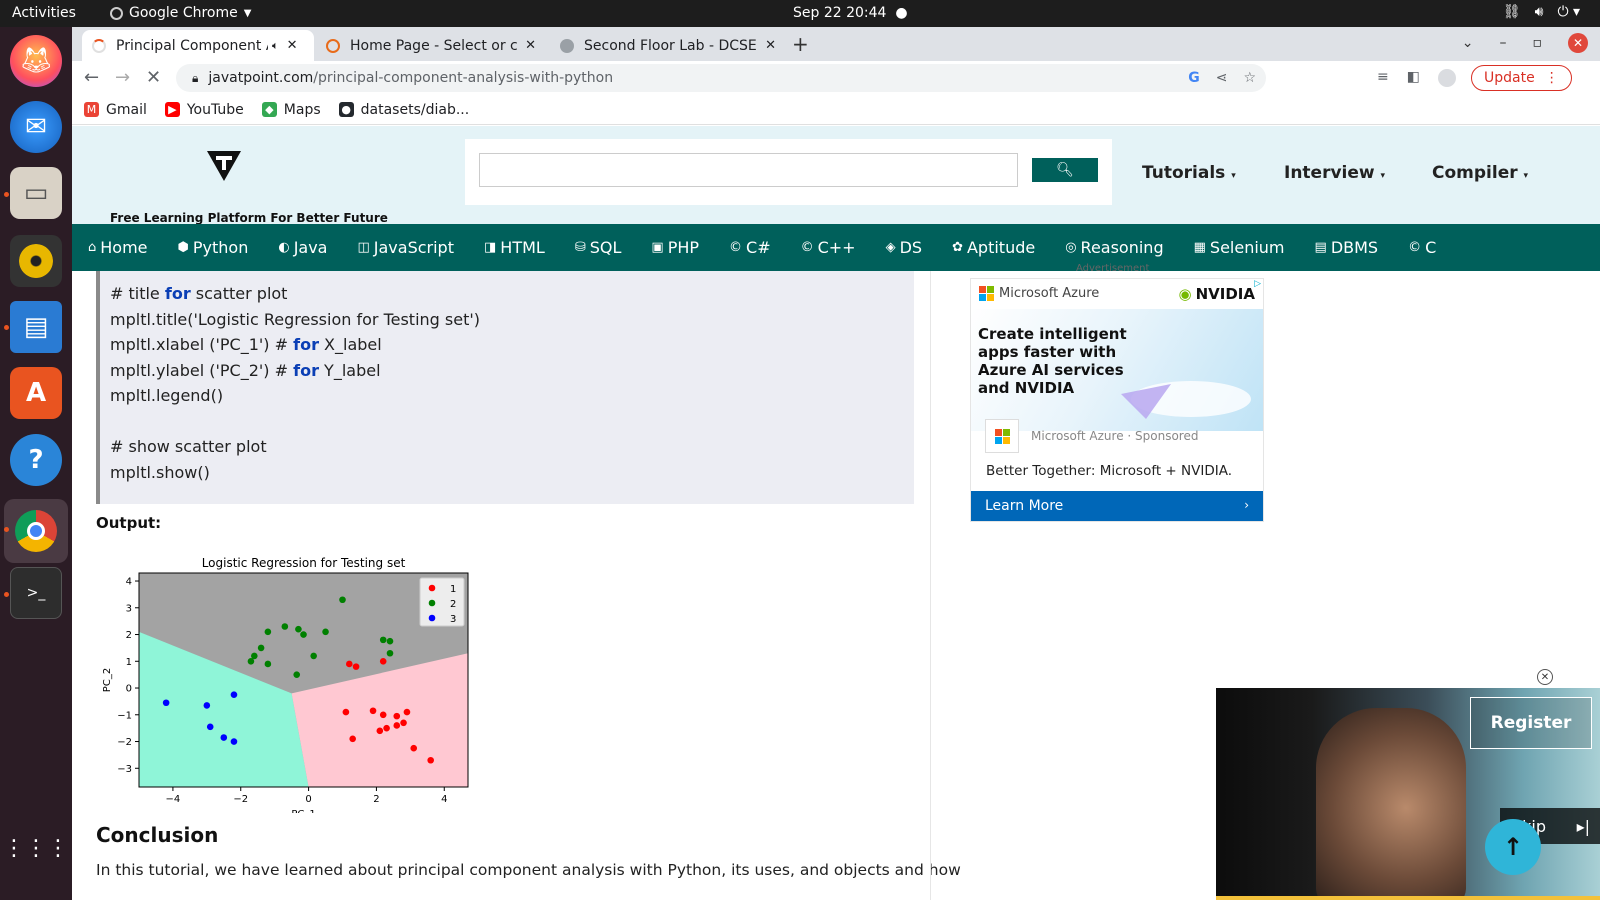 This screenshot has width=1600, height=900. I want to click on search-icon: 🔍︎, so click(1065, 170).